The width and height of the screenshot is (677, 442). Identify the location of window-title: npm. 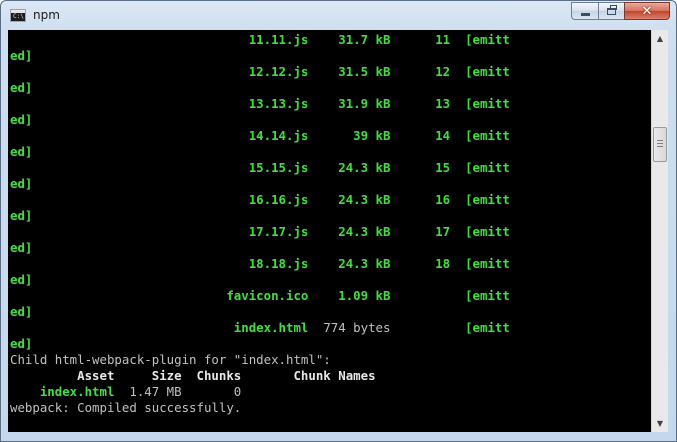
(46, 15).